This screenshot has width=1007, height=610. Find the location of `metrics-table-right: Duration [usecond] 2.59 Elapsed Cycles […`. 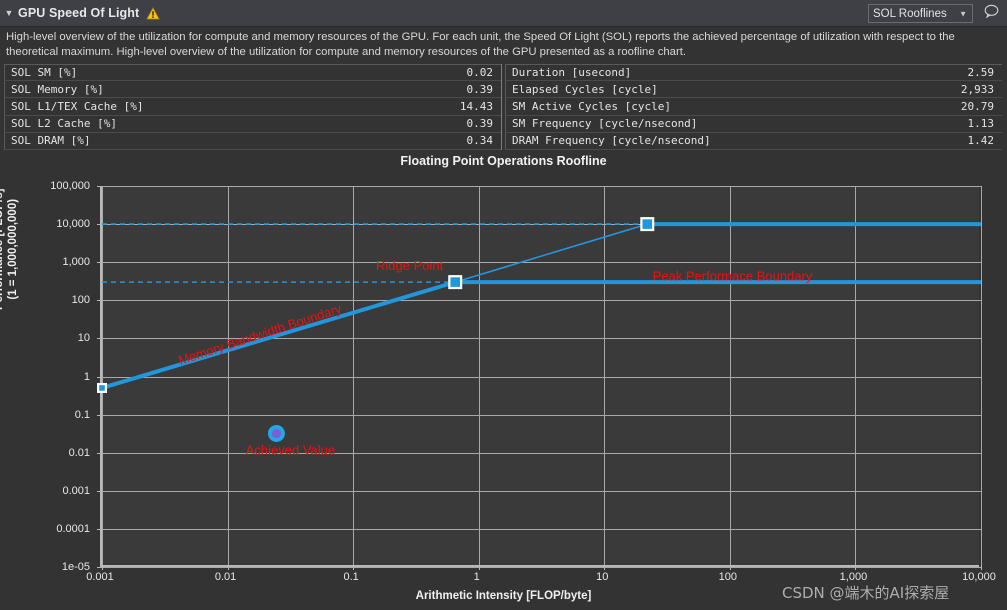

metrics-table-right: Duration [usecond] 2.59 Elapsed Cycles [… is located at coordinates (753, 107).